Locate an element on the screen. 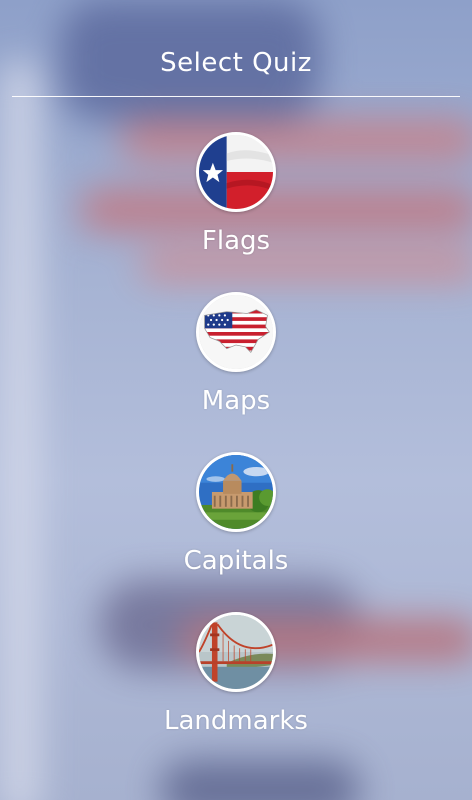  title-divider is located at coordinates (236, 96).